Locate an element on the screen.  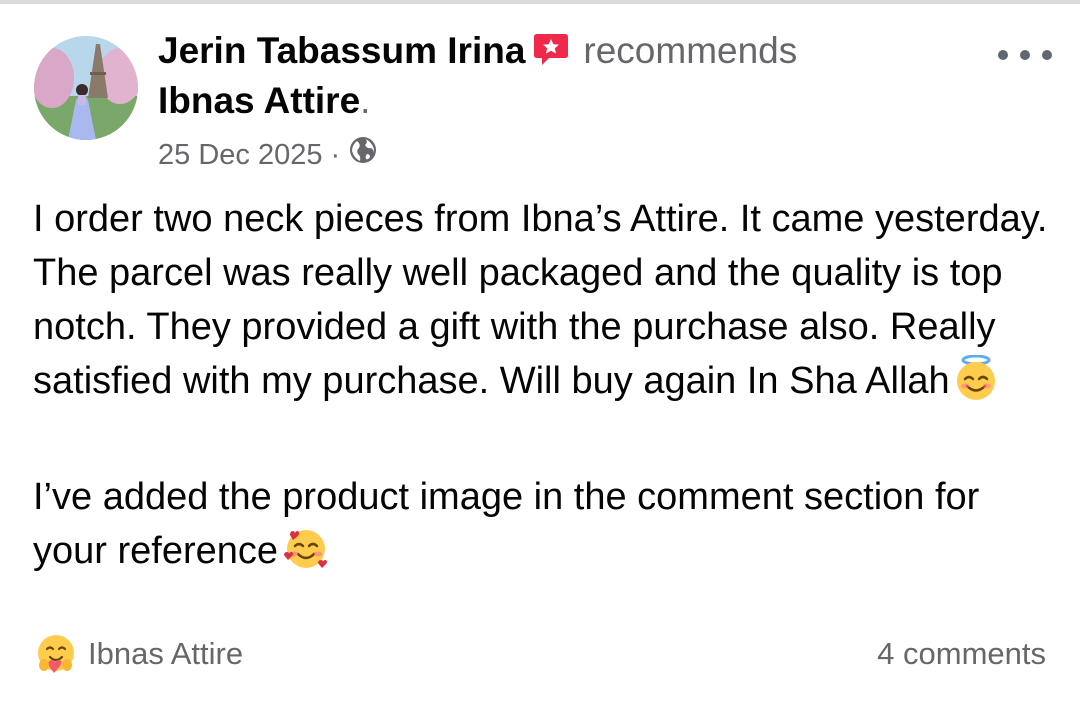
smiling-face-with-halo-icon is located at coordinates (976, 385).